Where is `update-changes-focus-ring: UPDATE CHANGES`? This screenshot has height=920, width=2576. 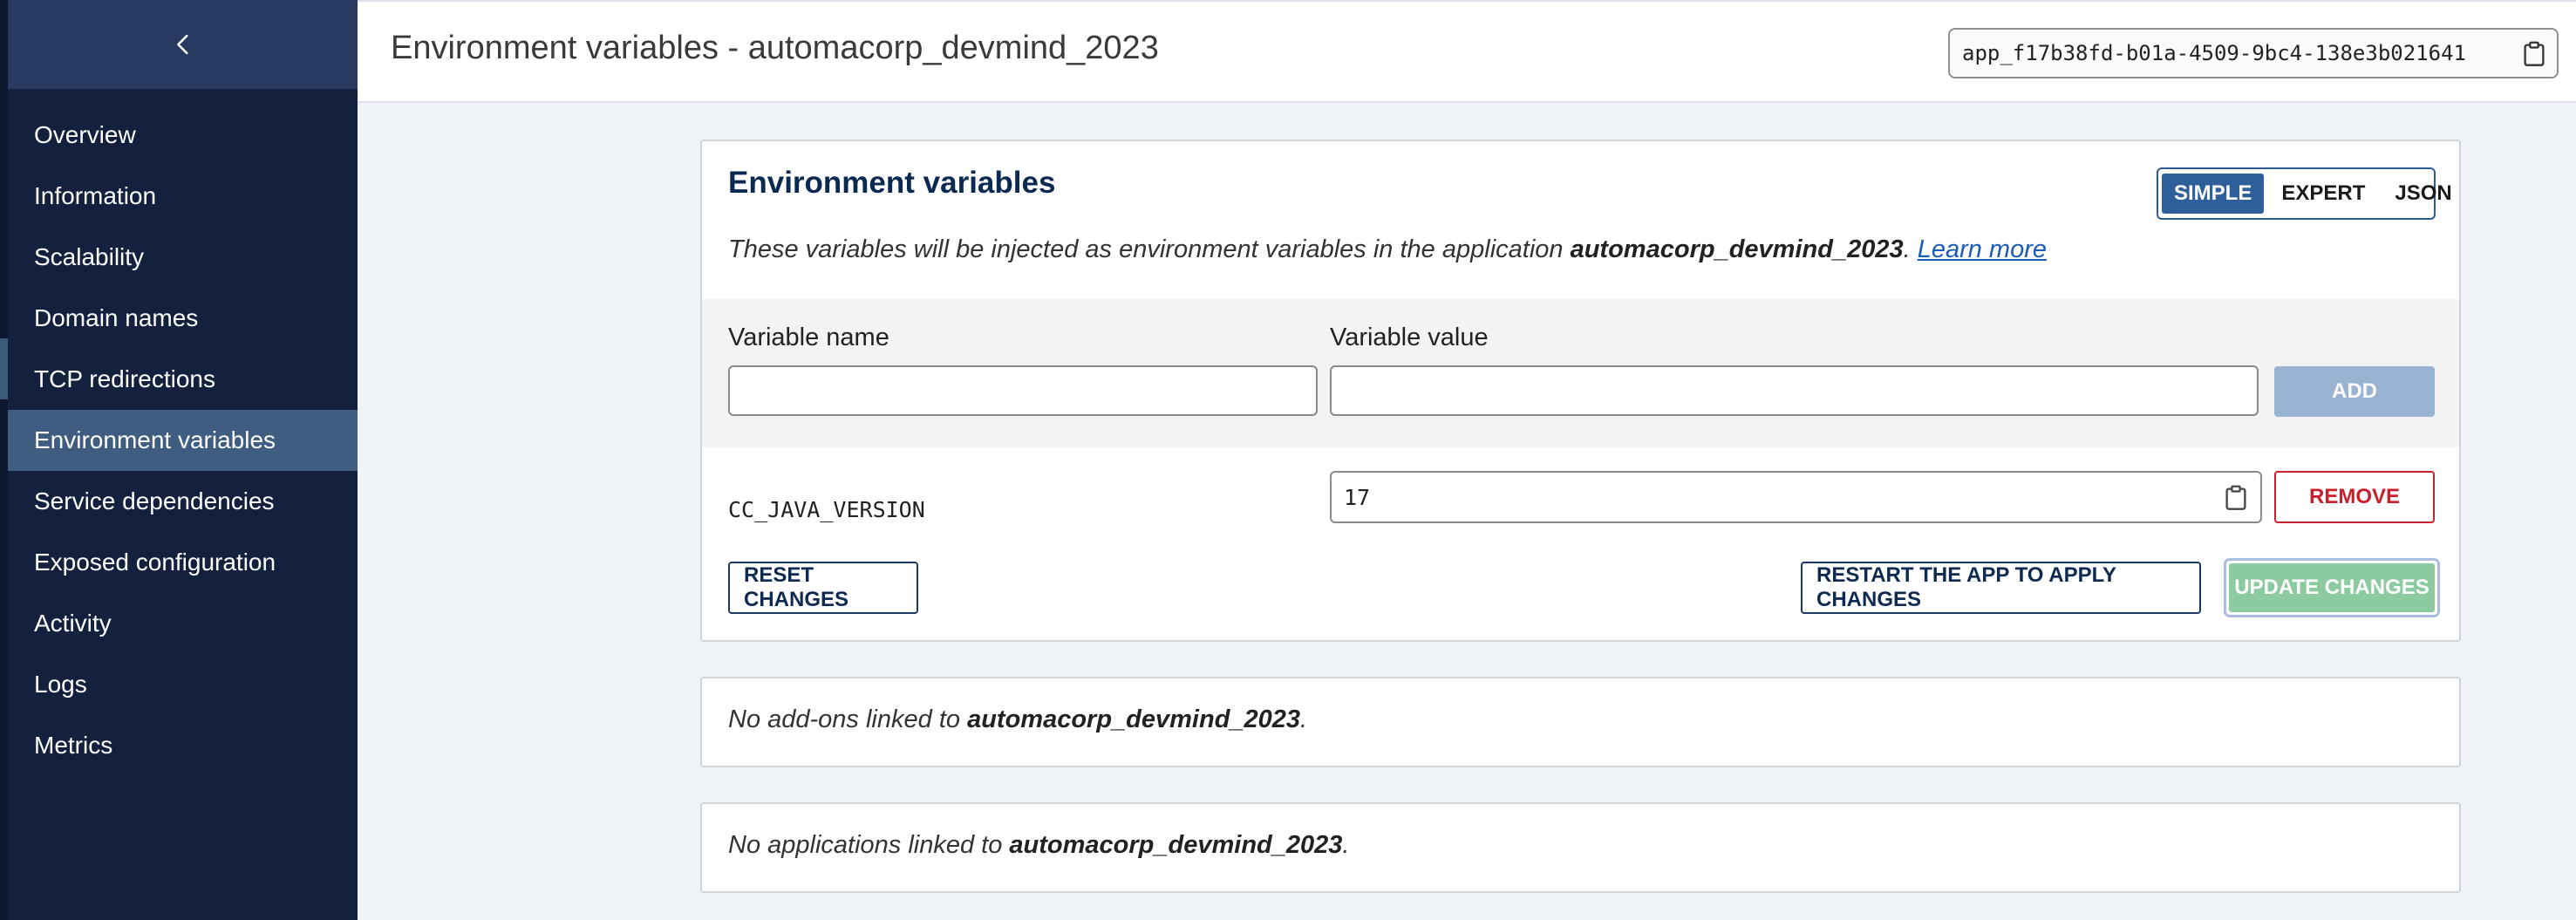
update-changes-focus-ring: UPDATE CHANGES is located at coordinates (2332, 588).